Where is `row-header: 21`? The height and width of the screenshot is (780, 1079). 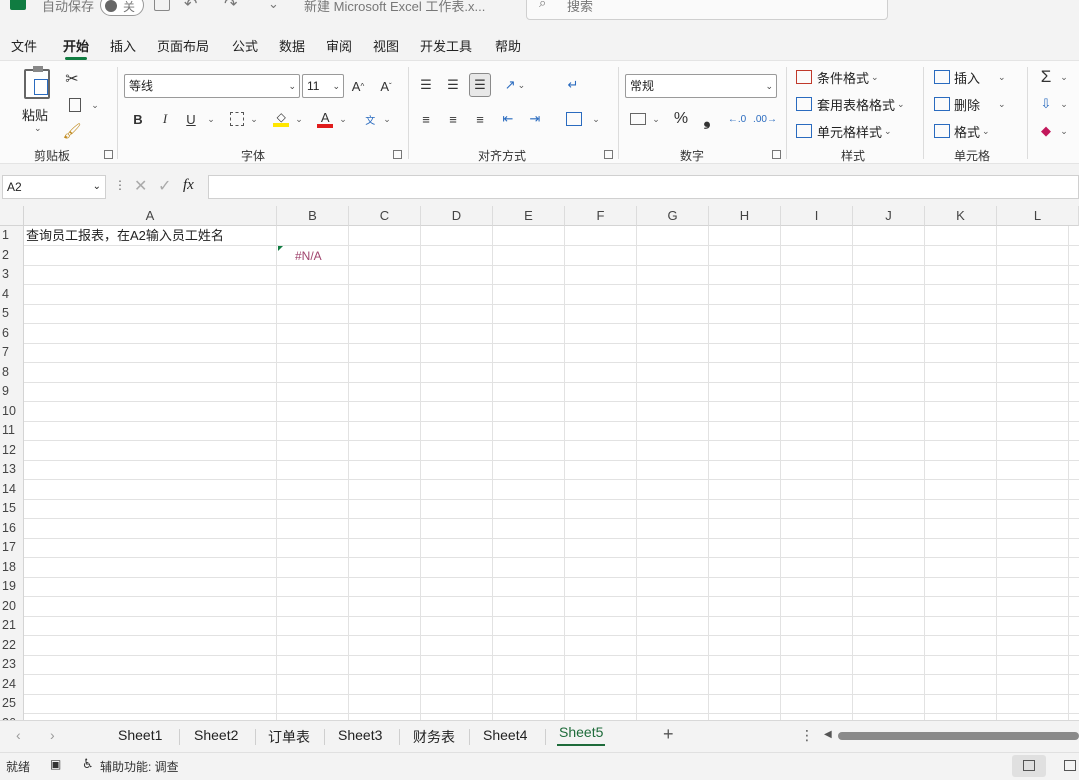
row-header: 21 is located at coordinates (12, 626).